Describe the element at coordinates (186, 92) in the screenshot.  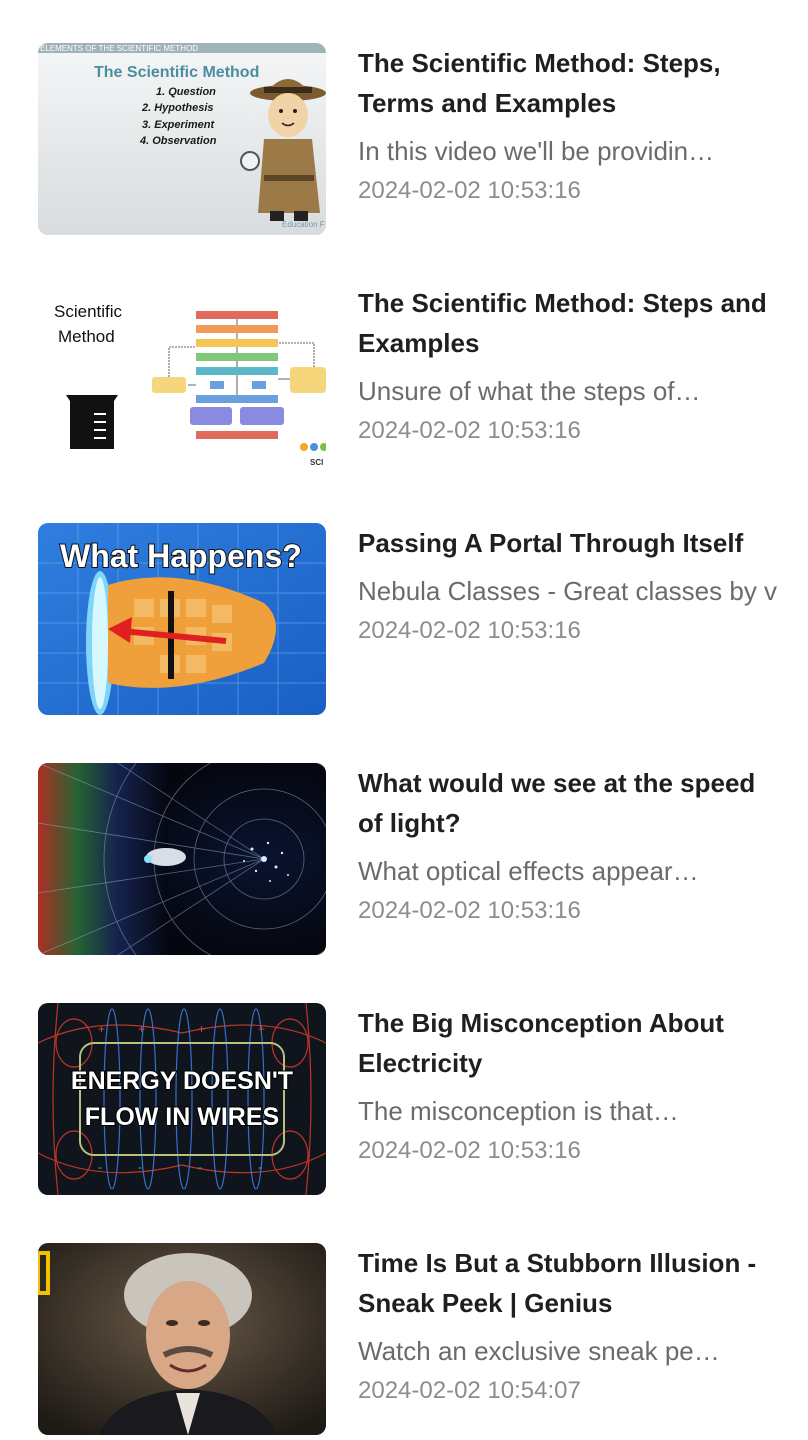
I see `thumbnail-step: 1. Question` at that location.